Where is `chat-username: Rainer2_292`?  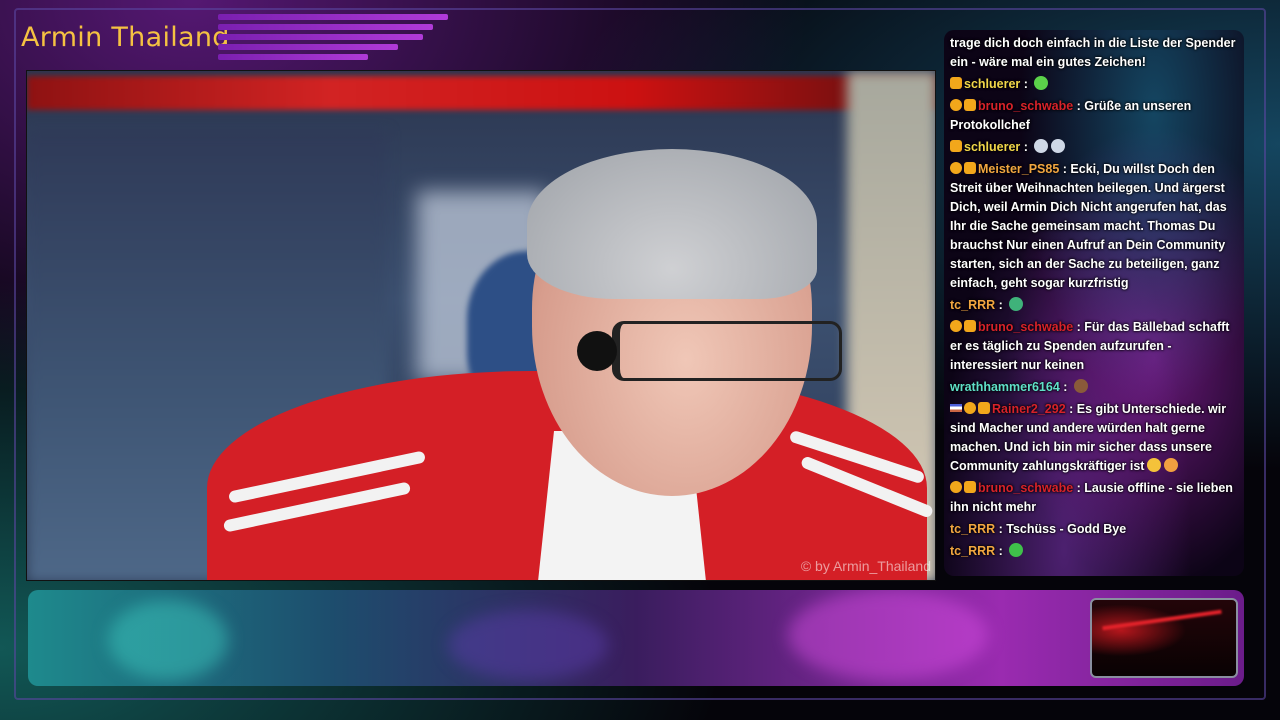
chat-username: Rainer2_292 is located at coordinates (1029, 409).